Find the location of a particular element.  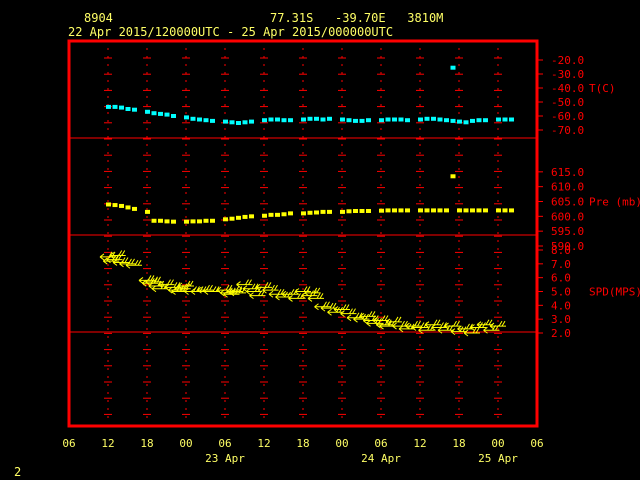

temperature-tick-label: -30.0 is located at coordinates (567, 74).